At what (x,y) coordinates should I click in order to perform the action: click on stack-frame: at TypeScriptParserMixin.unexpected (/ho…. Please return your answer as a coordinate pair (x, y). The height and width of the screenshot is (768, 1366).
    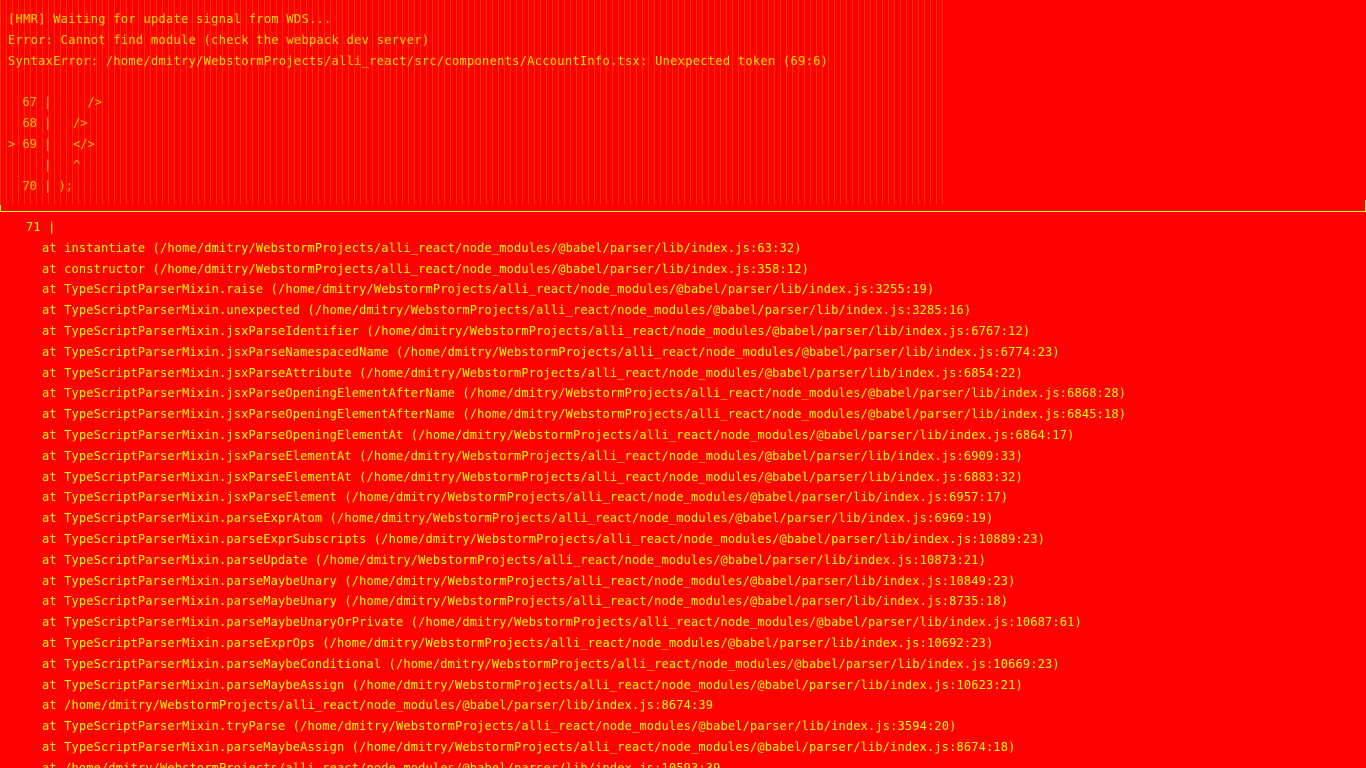
    Looking at the image, I should click on (507, 310).